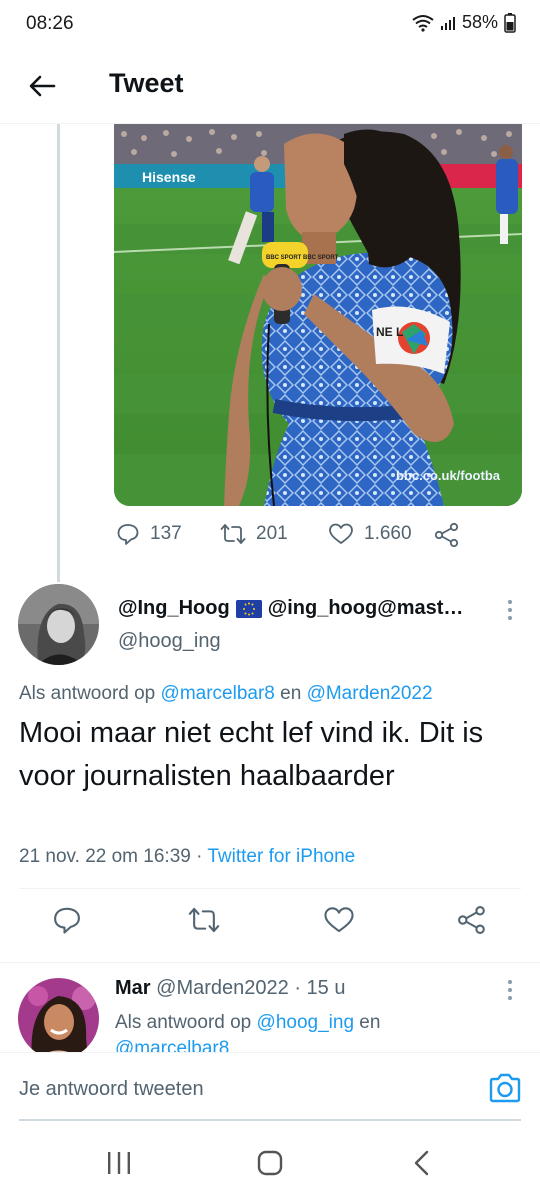 The width and height of the screenshot is (540, 1200). Describe the element at coordinates (389, 332) in the screenshot. I see `armband-text: NE L` at that location.